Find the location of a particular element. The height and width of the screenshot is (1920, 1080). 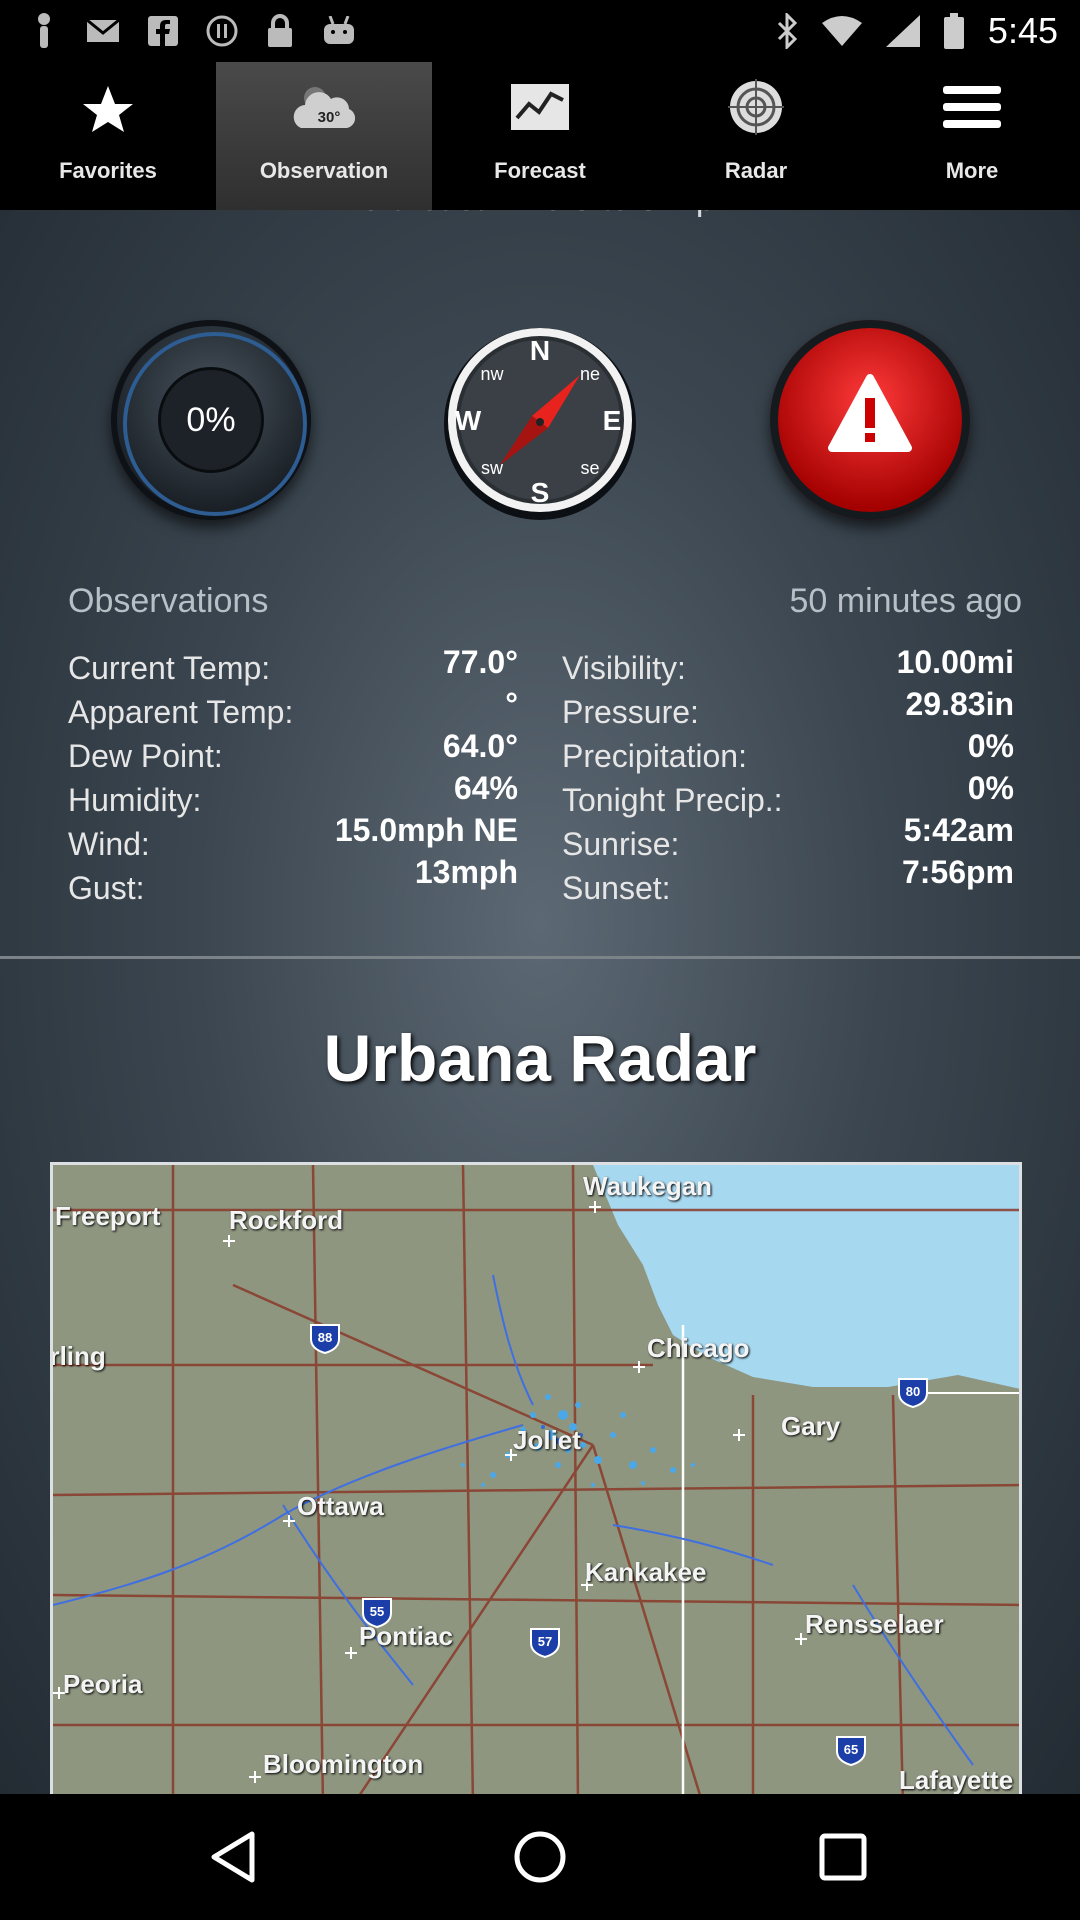

obs-label: Sunrise: is located at coordinates (621, 844).